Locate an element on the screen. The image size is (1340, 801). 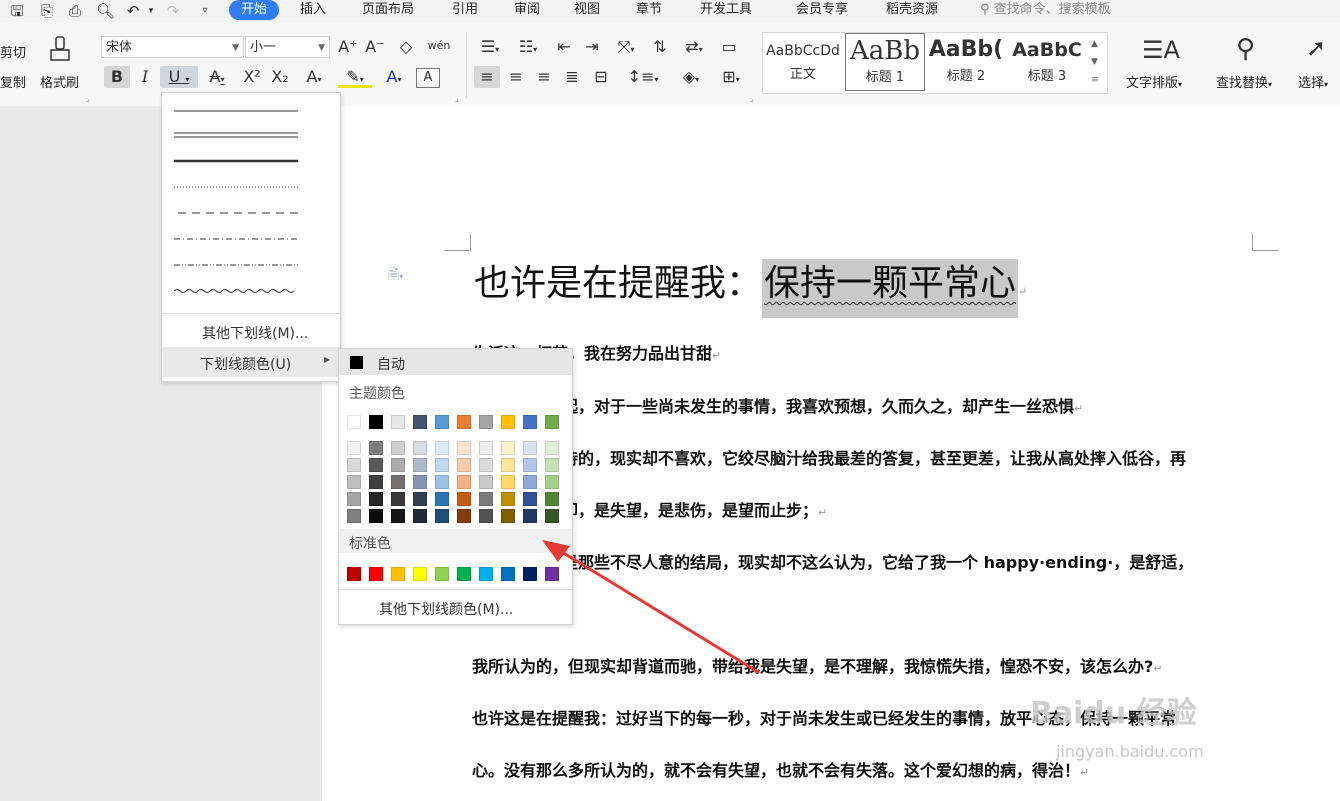
redo-icon: ↷ is located at coordinates (173, 11).